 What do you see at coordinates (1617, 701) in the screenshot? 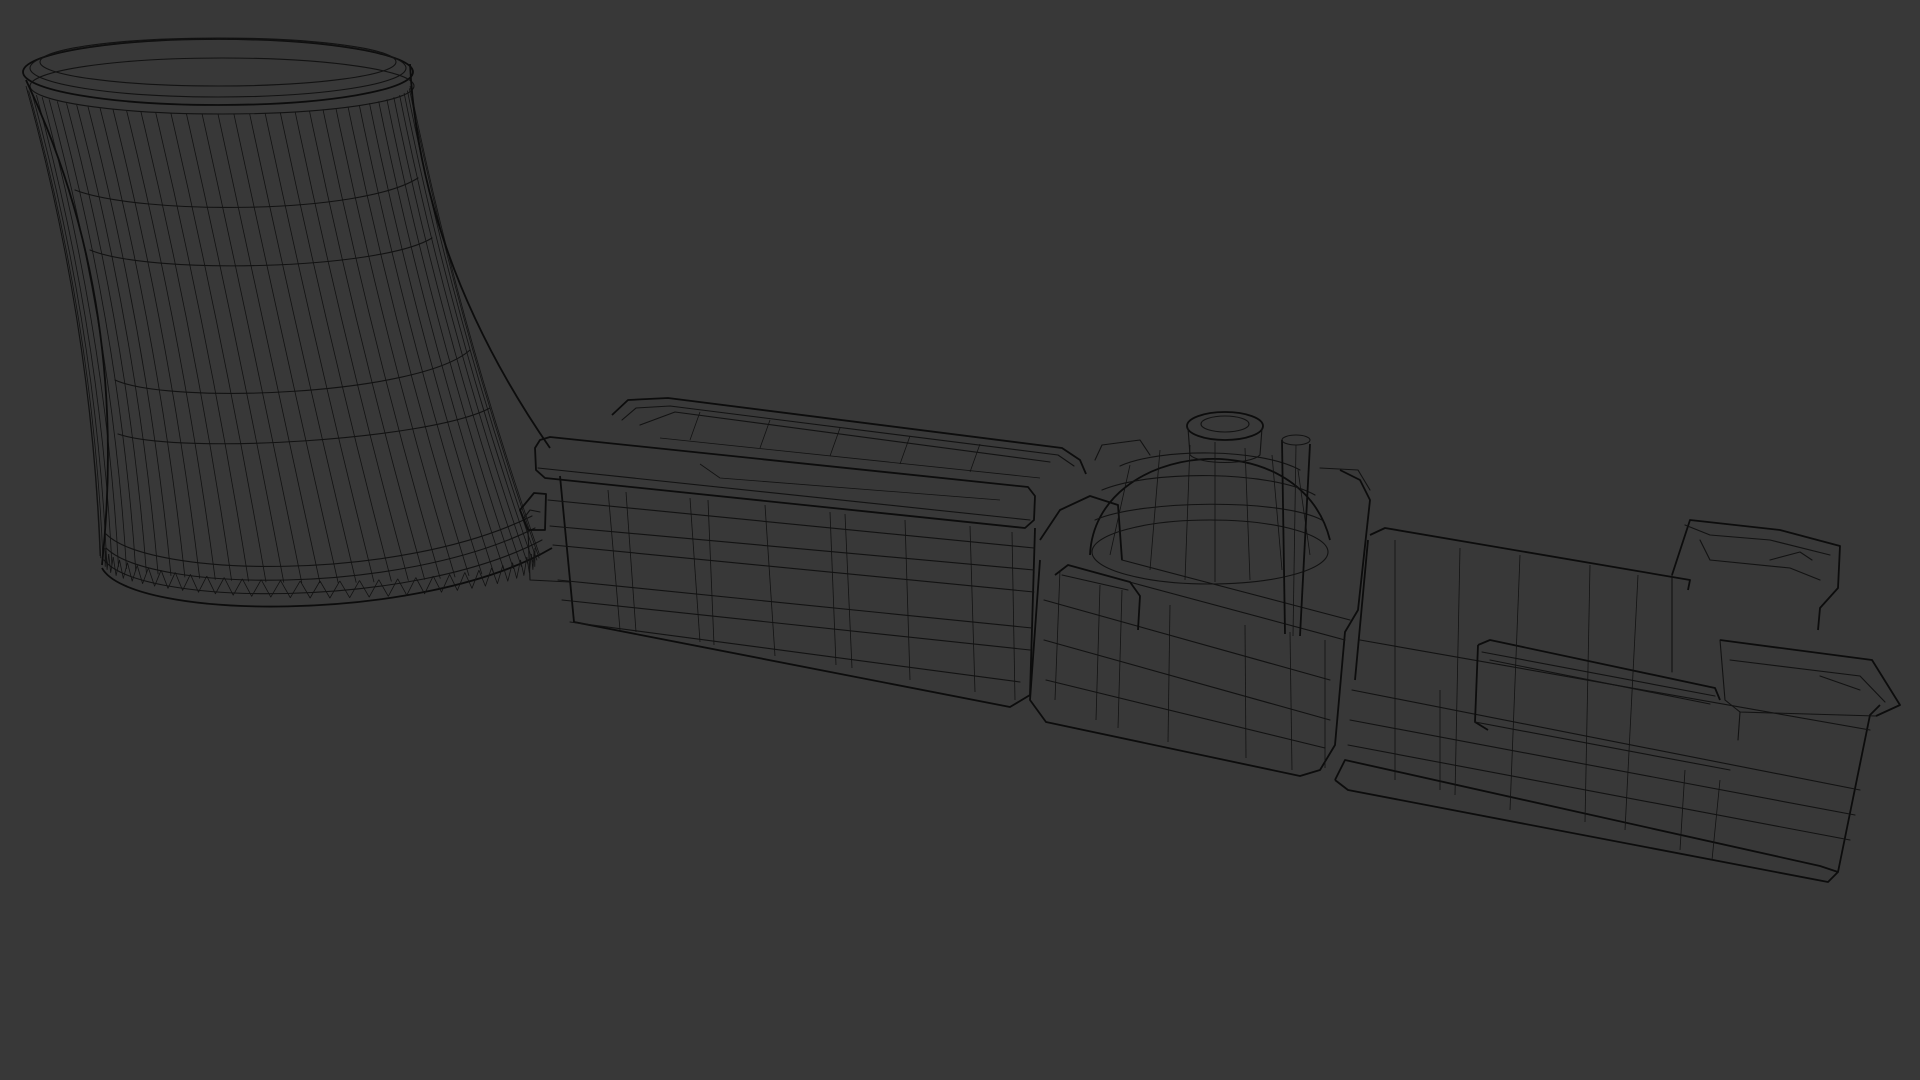
I see `auxiliary-building-mesh` at bounding box center [1617, 701].